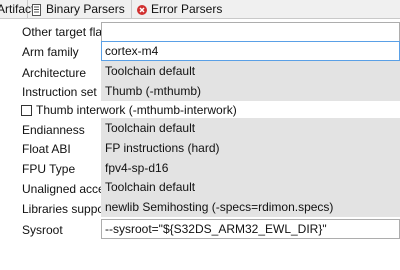 The image size is (400, 270). What do you see at coordinates (250, 32) in the screenshot?
I see `other-target-flags-input` at bounding box center [250, 32].